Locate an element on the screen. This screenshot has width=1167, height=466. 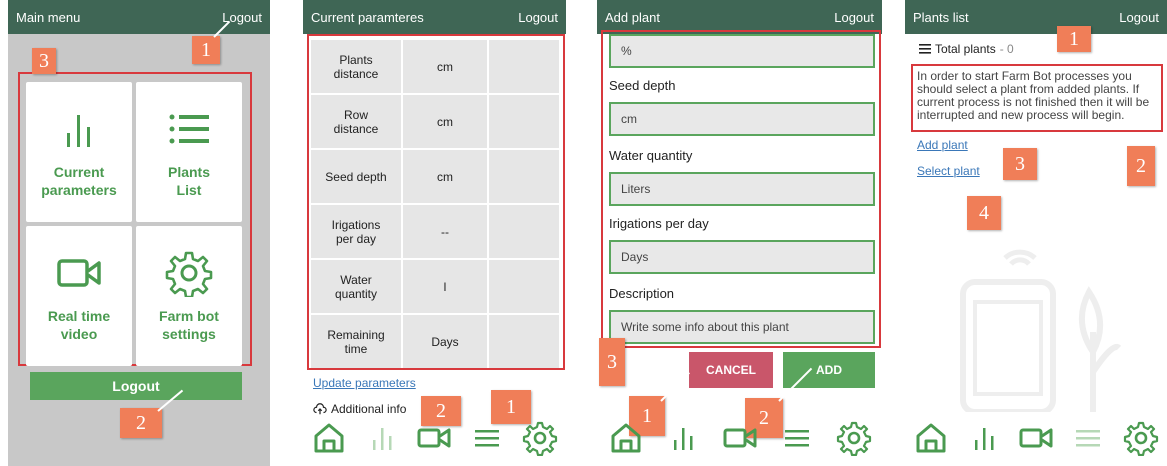
callout-line is located at coordinates (675, 387).